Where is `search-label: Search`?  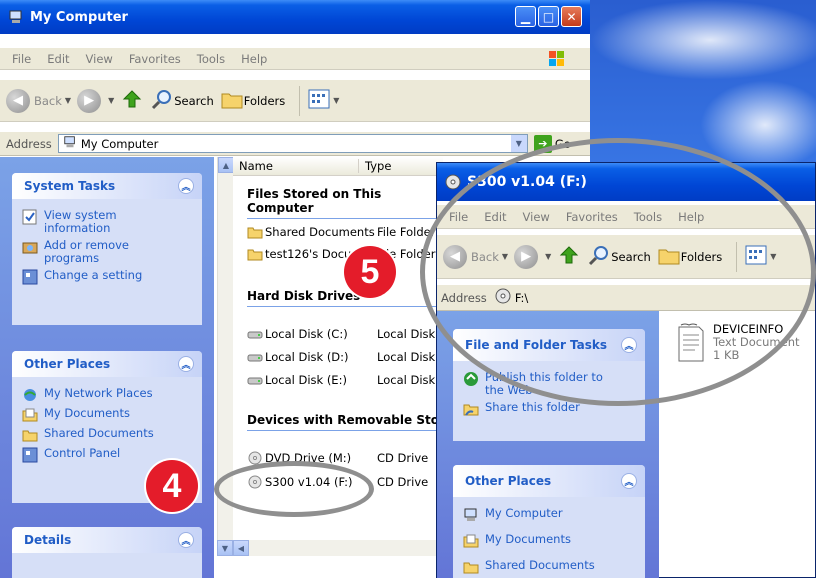
search-label: Search is located at coordinates (194, 100).